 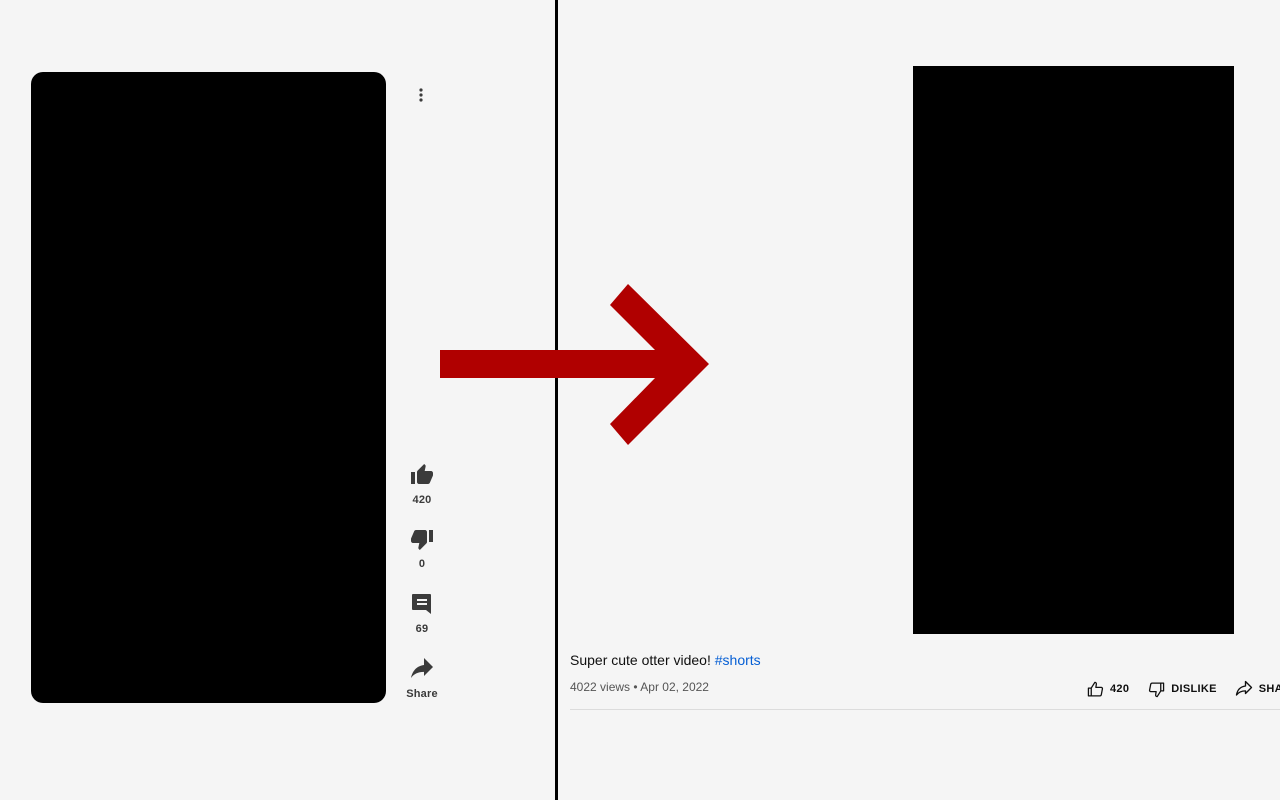 I want to click on shorts-share-button: Share, so click(x=422, y=678).